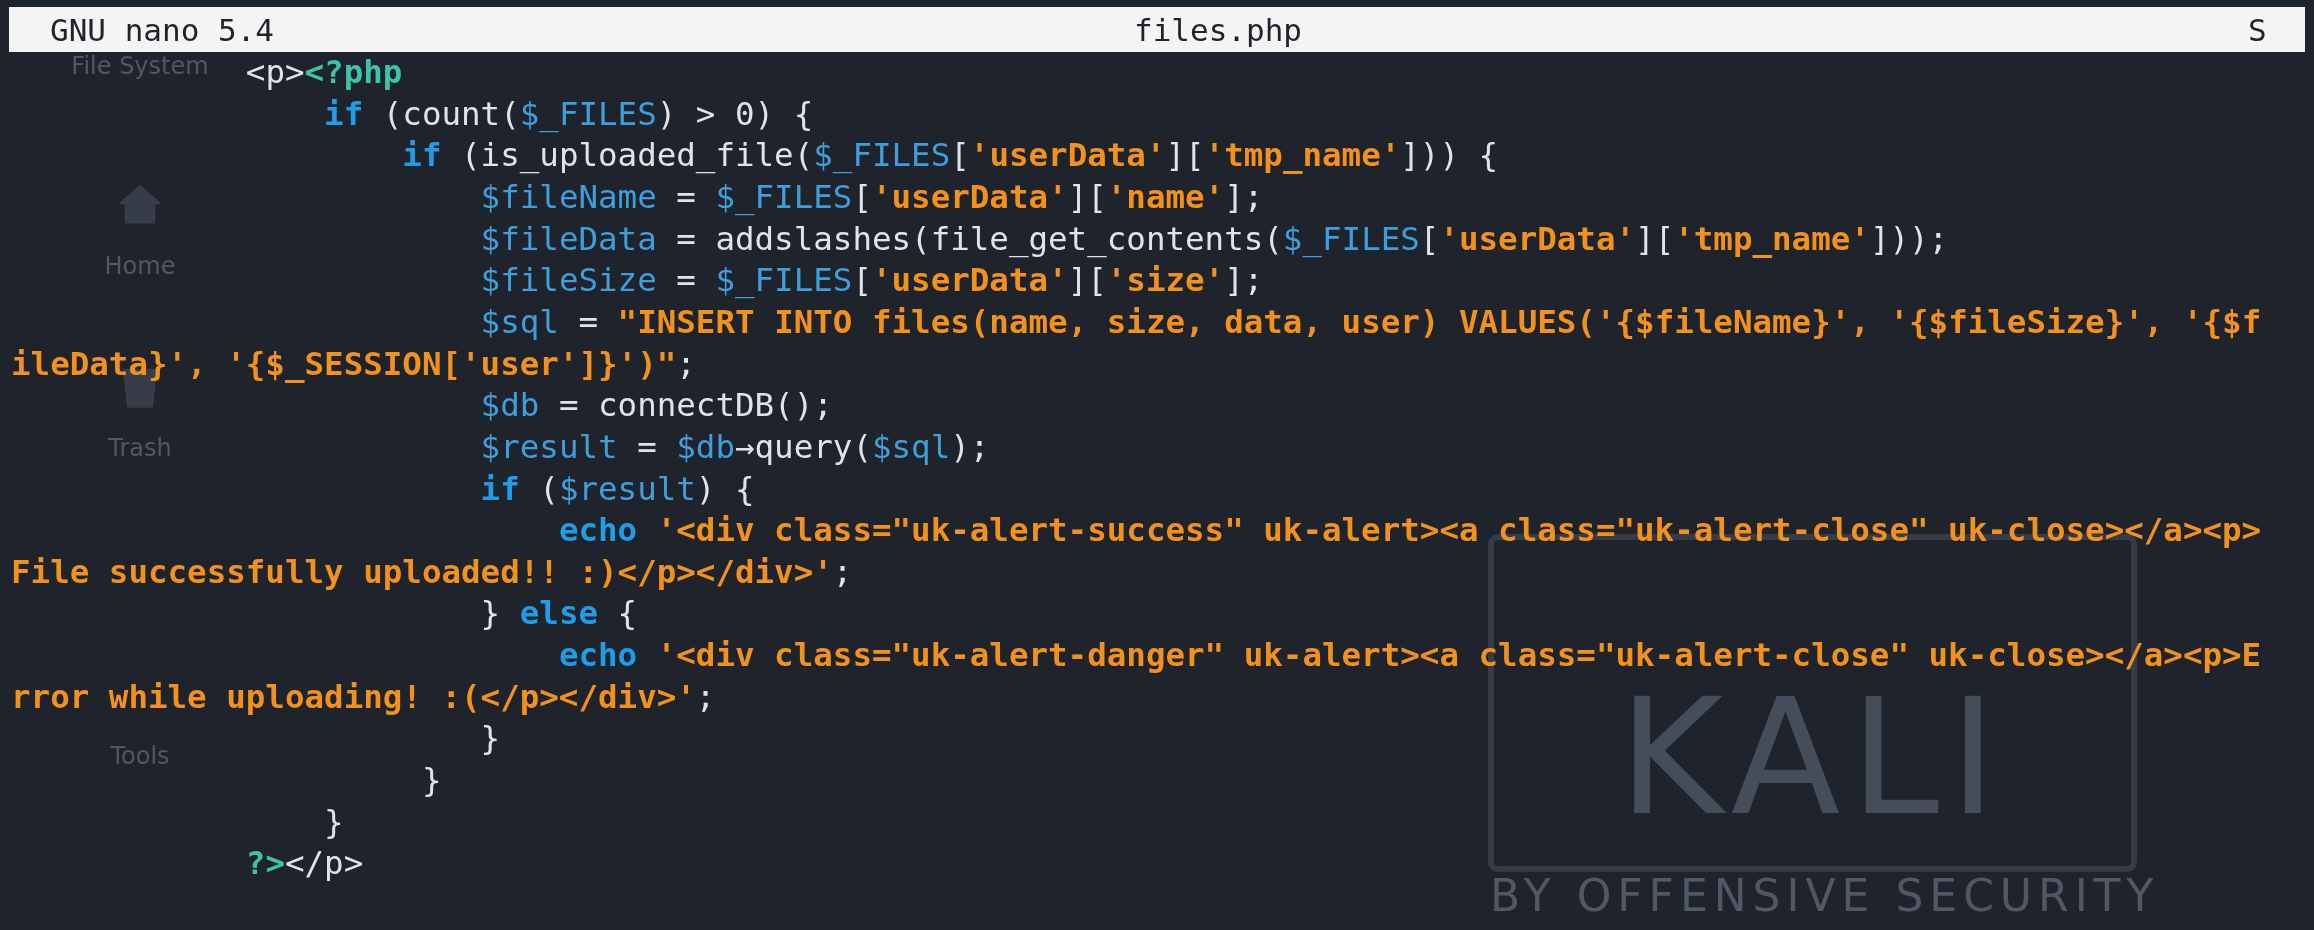 Image resolution: width=2314 pixels, height=930 pixels. Describe the element at coordinates (140, 66) in the screenshot. I see `desktop-icon-label: File System` at that location.